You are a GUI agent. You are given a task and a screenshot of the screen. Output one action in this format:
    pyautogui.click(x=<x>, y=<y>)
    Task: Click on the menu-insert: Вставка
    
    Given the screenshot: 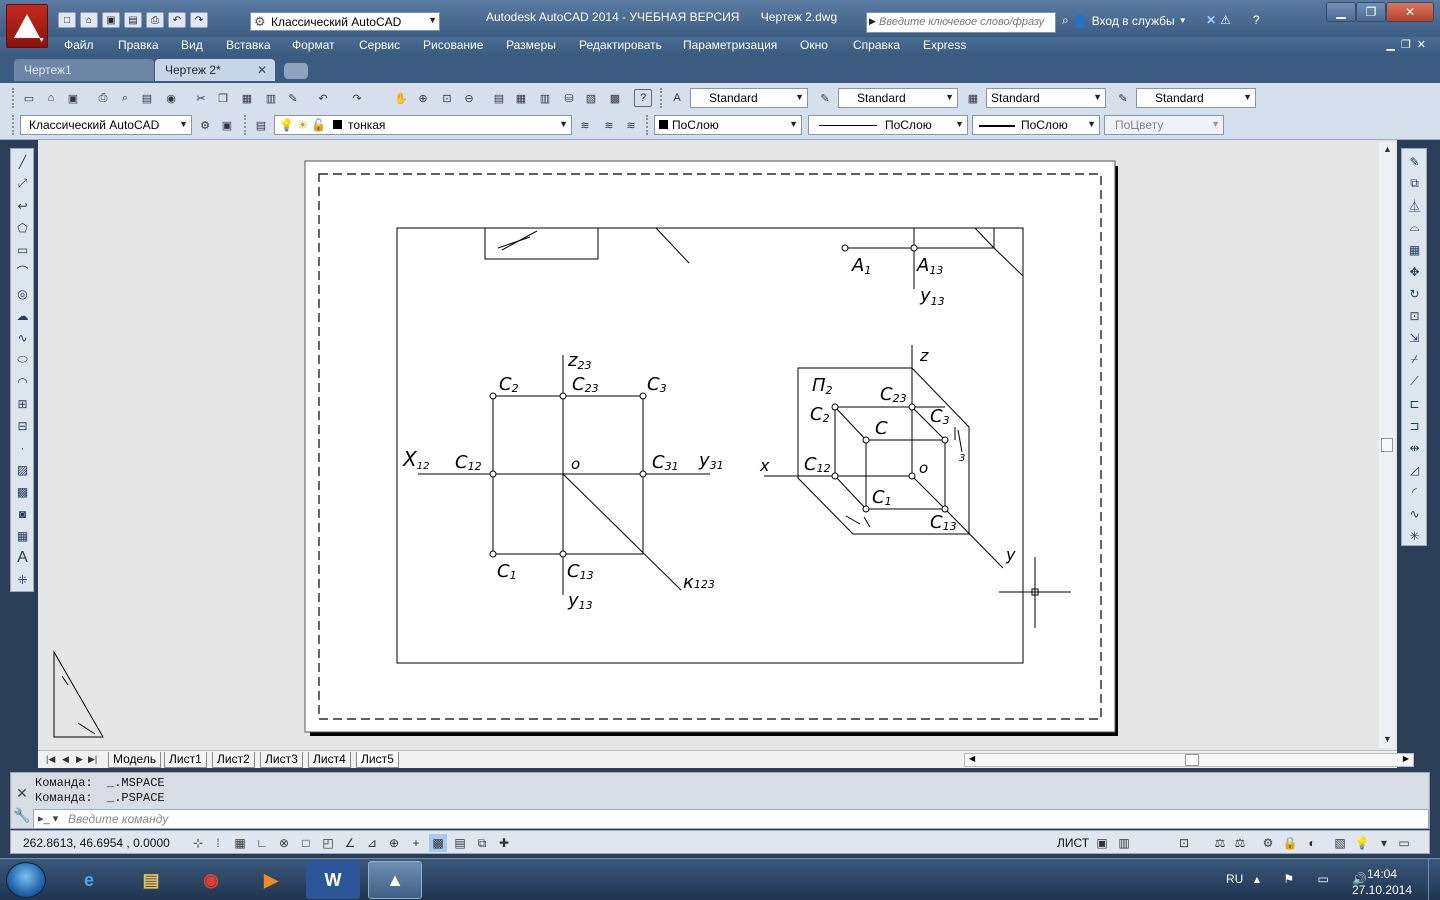 What is the action you would take?
    pyautogui.click(x=248, y=45)
    